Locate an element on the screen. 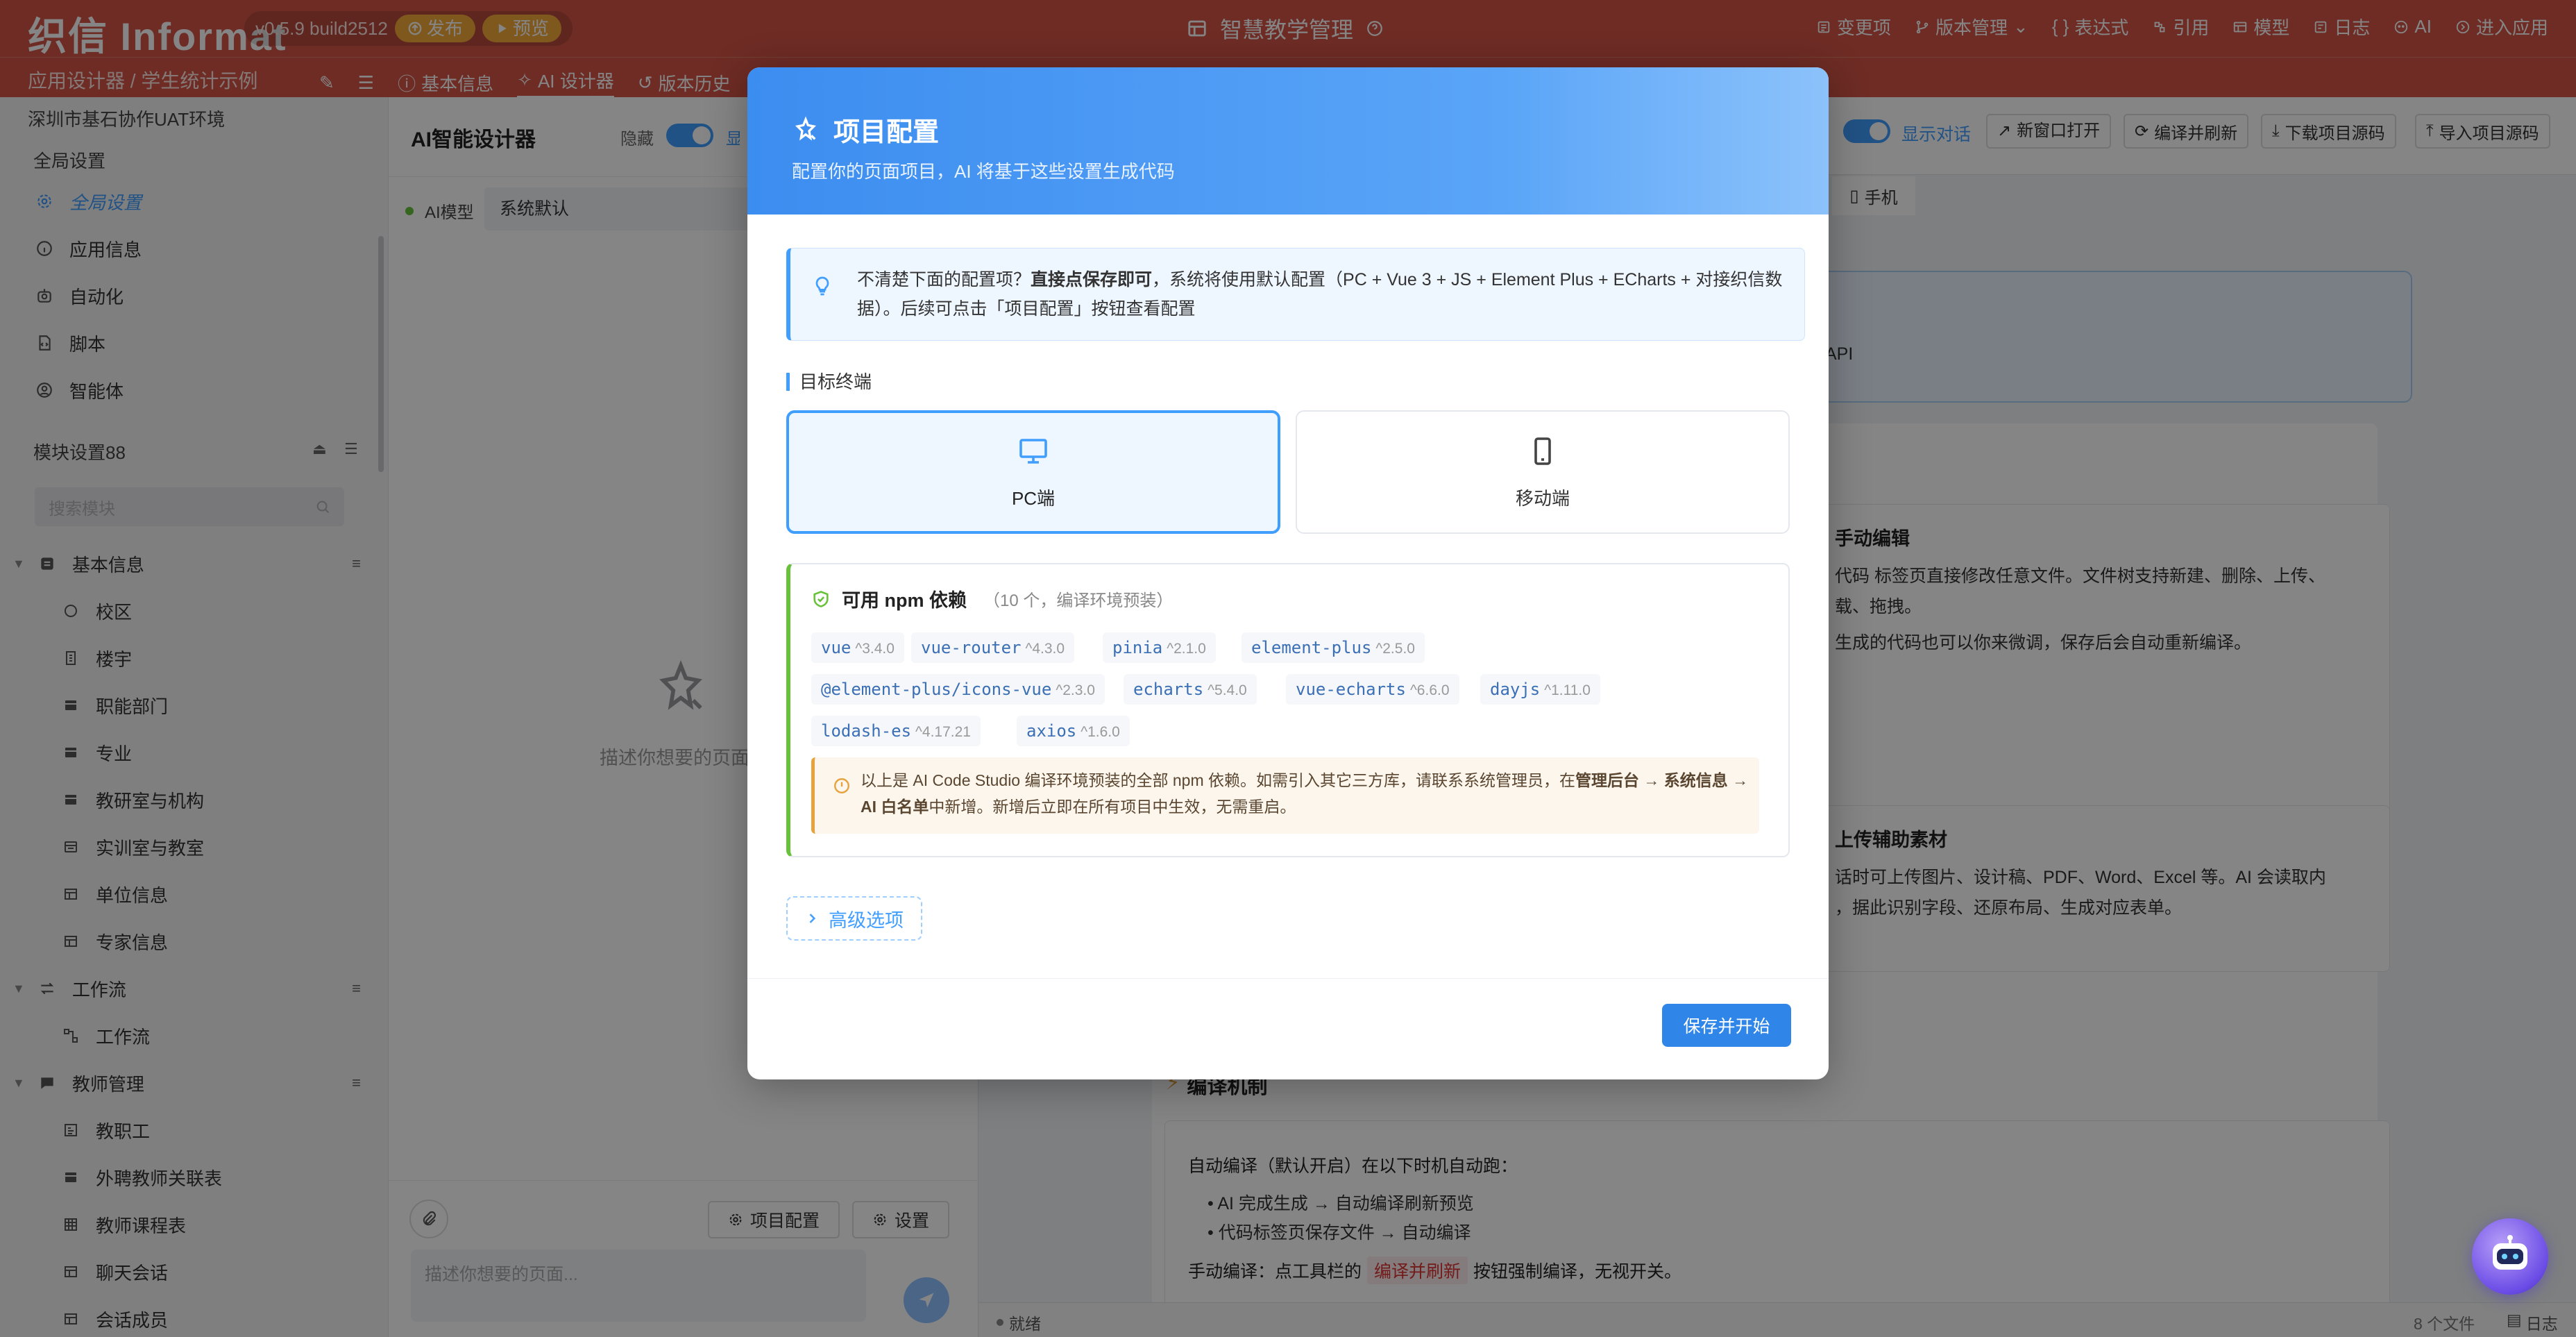 The image size is (2576, 1337). npm-package: dayjs ^1.11.0 is located at coordinates (1540, 690).